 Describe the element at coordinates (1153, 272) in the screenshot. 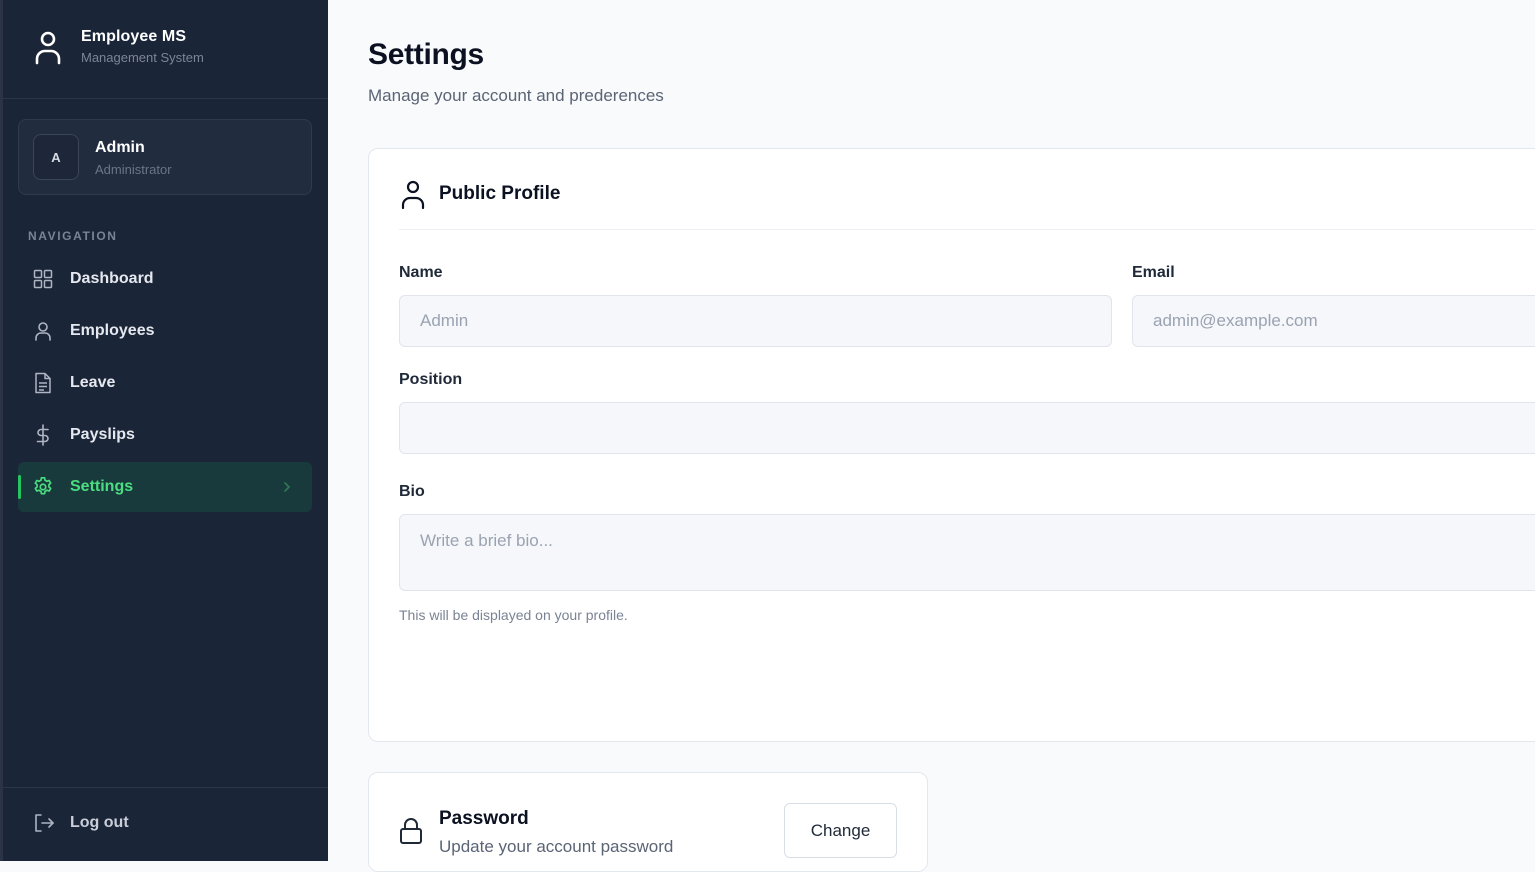

I see `email-label: Email` at that location.